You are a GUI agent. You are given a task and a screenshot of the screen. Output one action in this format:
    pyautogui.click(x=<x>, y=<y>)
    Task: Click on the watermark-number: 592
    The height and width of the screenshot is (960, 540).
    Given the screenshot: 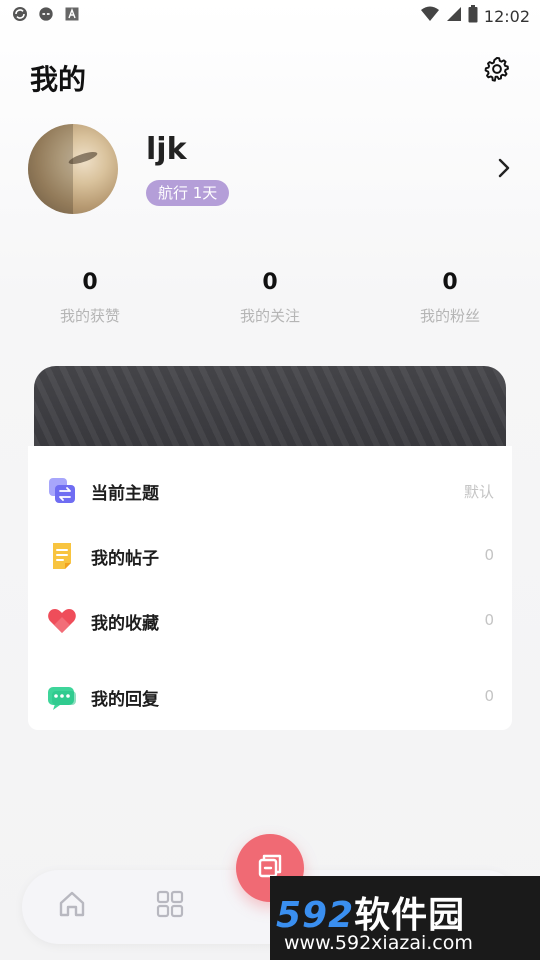 What is the action you would take?
    pyautogui.click(x=315, y=915)
    